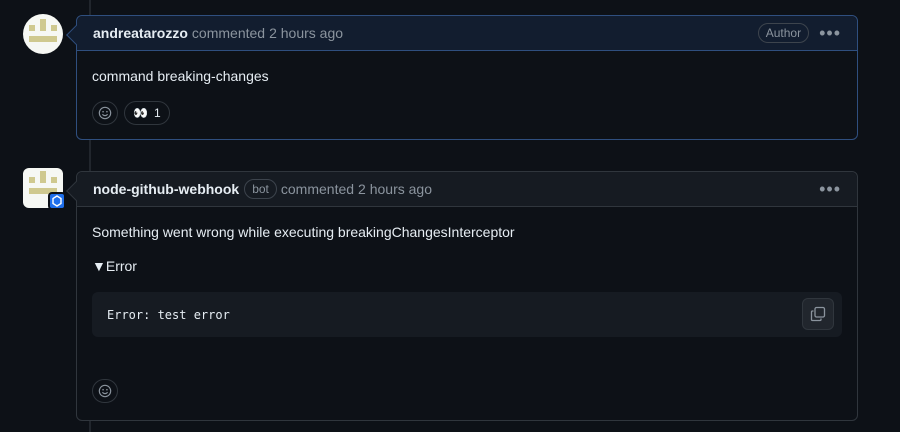  What do you see at coordinates (467, 266) in the screenshot?
I see `details-summary-toggle: ▼Error` at bounding box center [467, 266].